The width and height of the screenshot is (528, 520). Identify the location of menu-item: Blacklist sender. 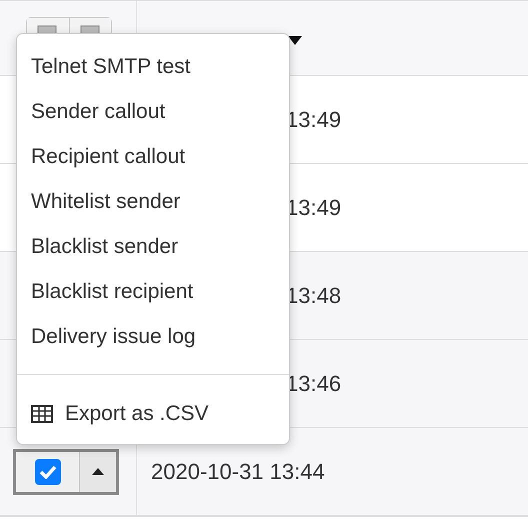
(153, 246).